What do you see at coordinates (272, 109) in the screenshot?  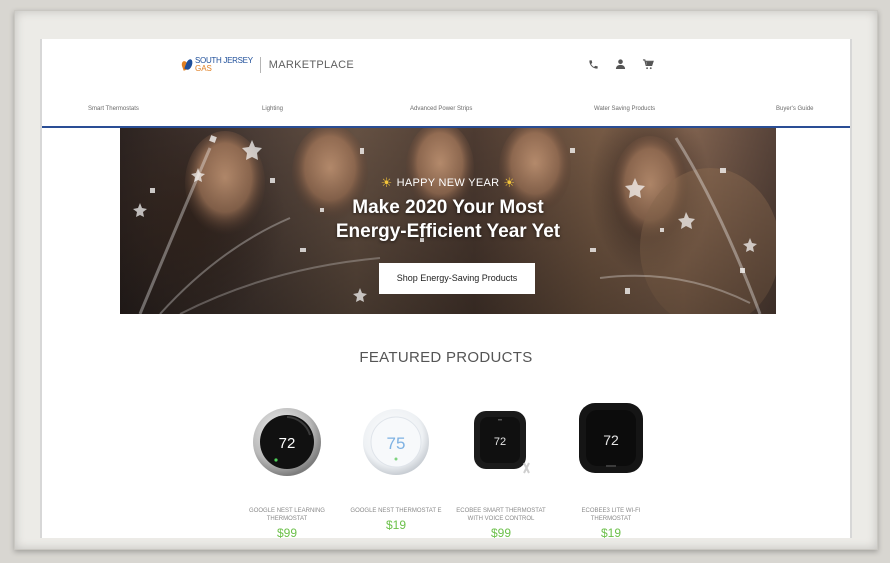 I see `nav-lighting: Lighting` at bounding box center [272, 109].